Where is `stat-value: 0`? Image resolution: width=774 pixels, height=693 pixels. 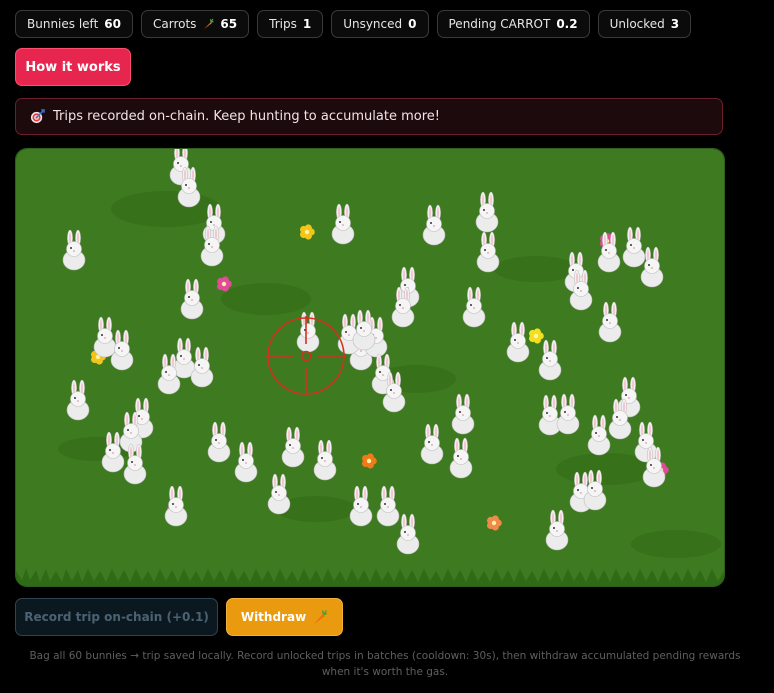
stat-value: 0 is located at coordinates (412, 24).